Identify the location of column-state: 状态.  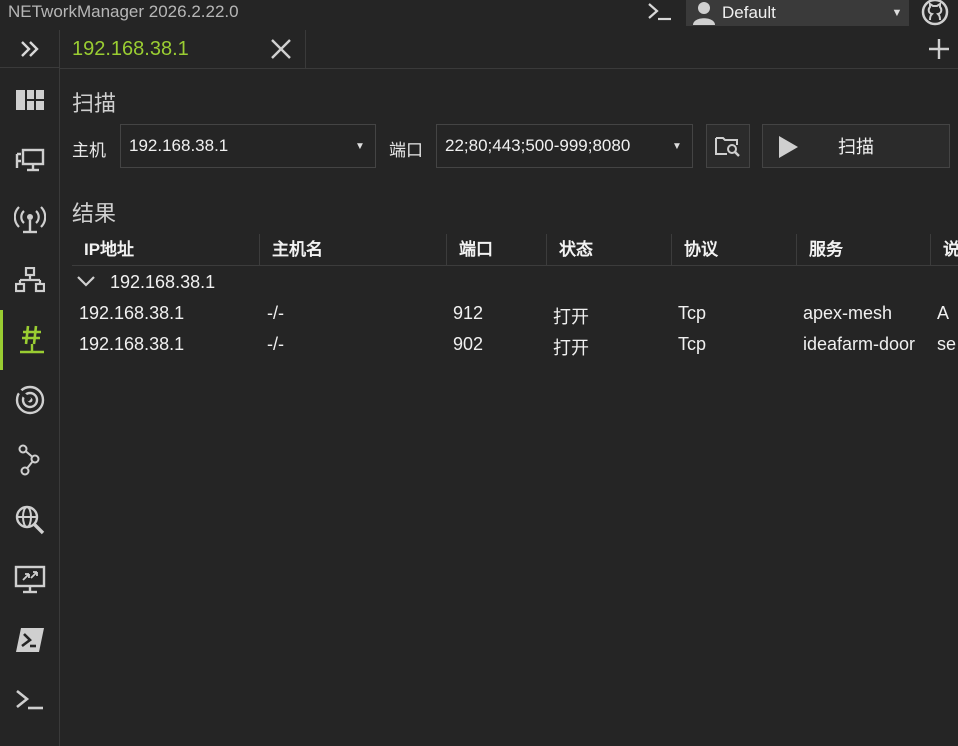
(609, 250).